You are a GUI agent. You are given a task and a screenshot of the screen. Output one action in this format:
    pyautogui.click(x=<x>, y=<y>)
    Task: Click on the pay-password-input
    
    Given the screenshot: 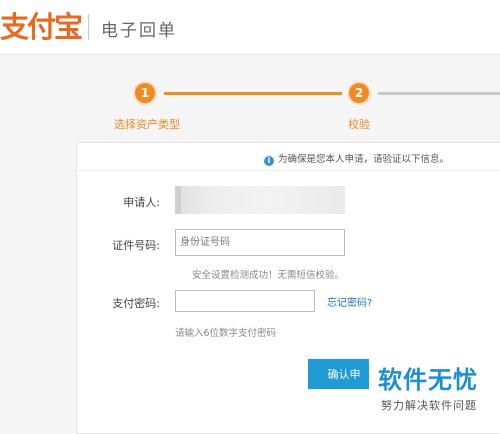 What is the action you would take?
    pyautogui.click(x=245, y=301)
    